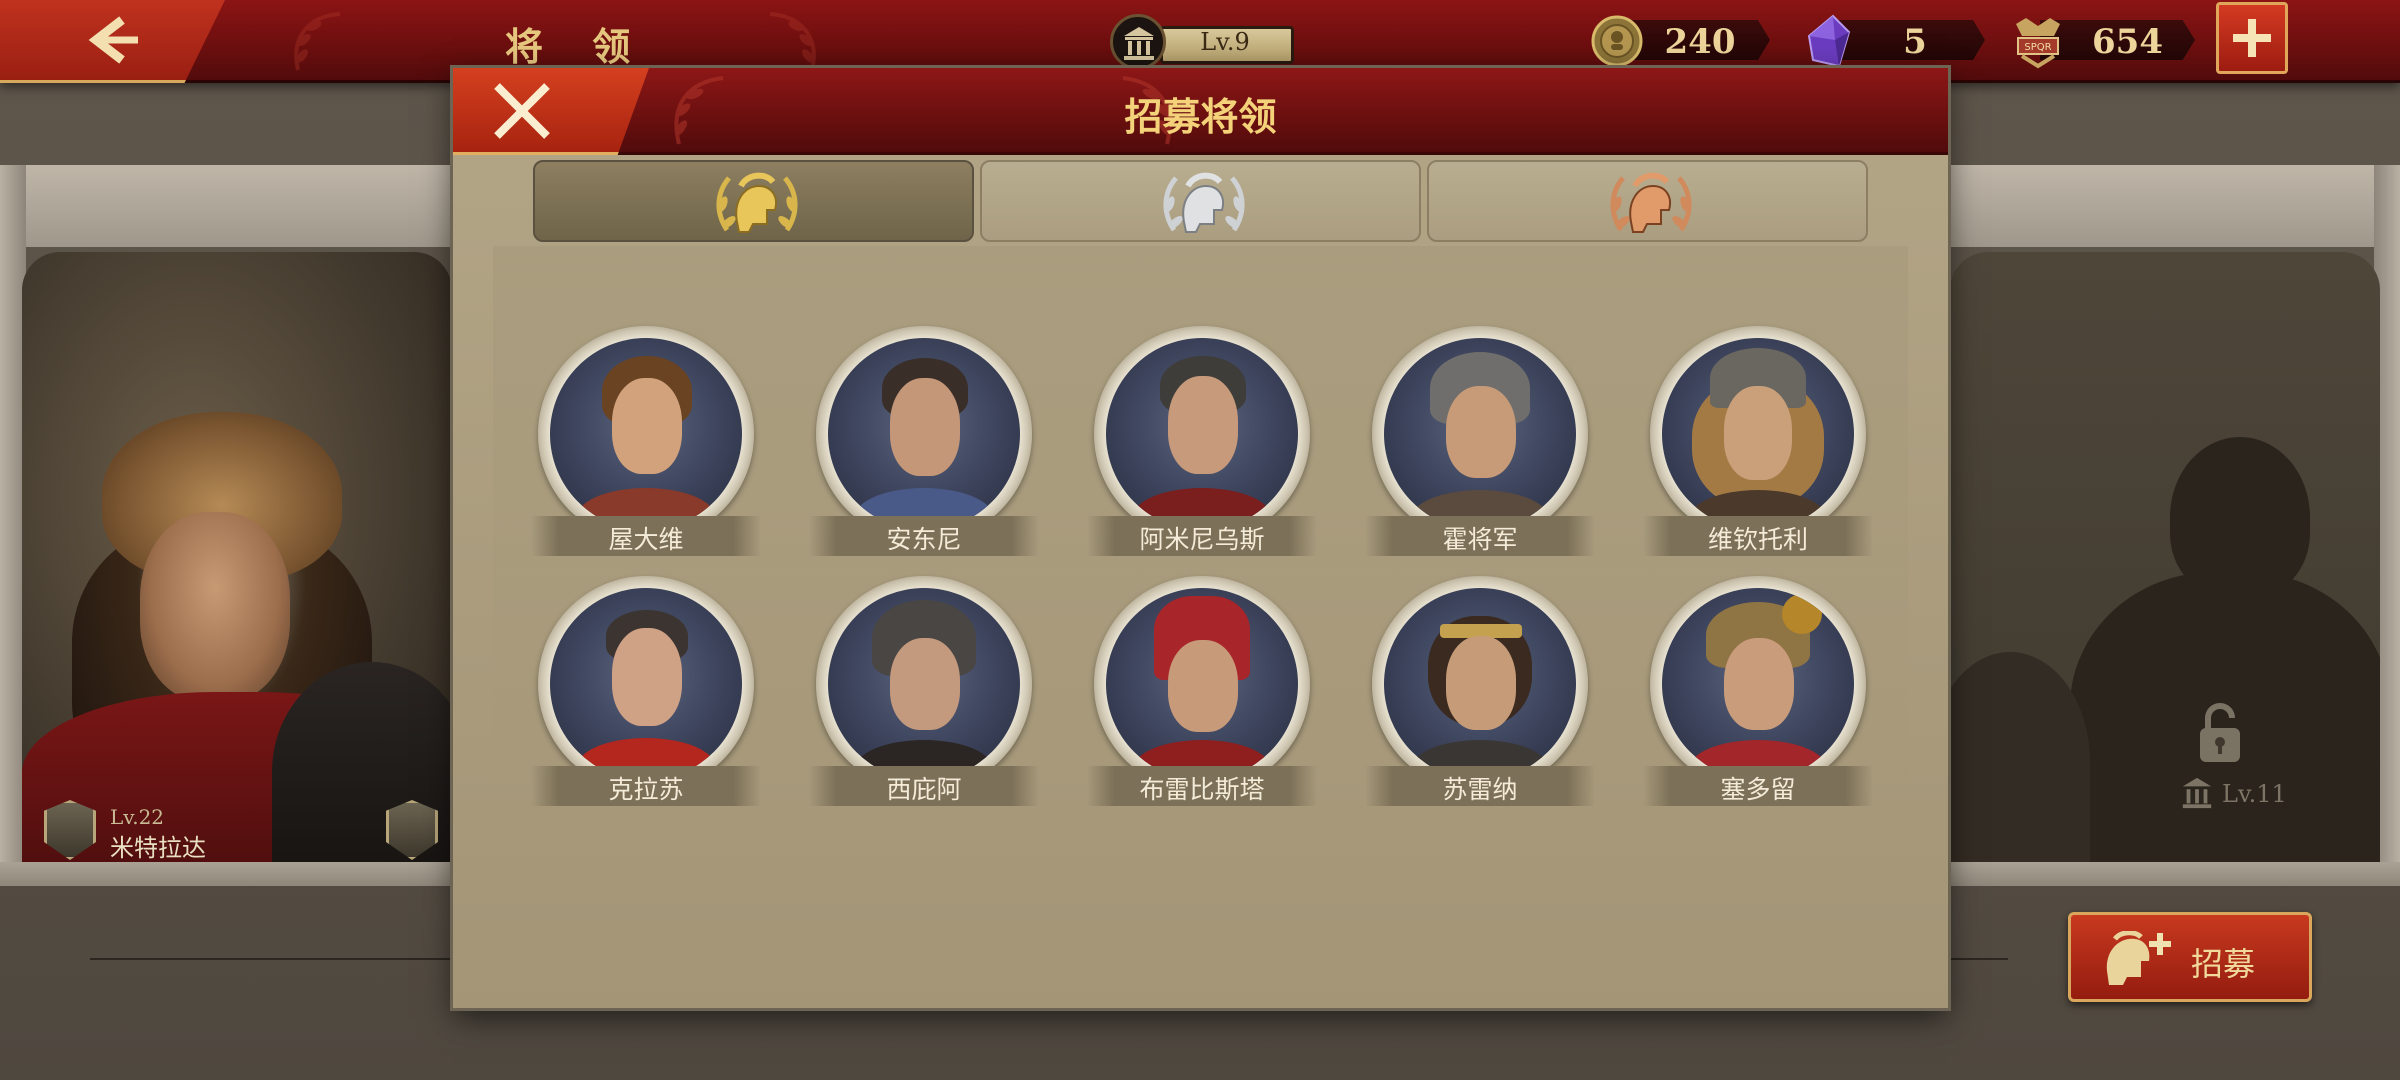 This screenshot has width=2400, height=1080. Describe the element at coordinates (1202, 789) in the screenshot. I see `hero-name: 布雷比斯塔` at that location.